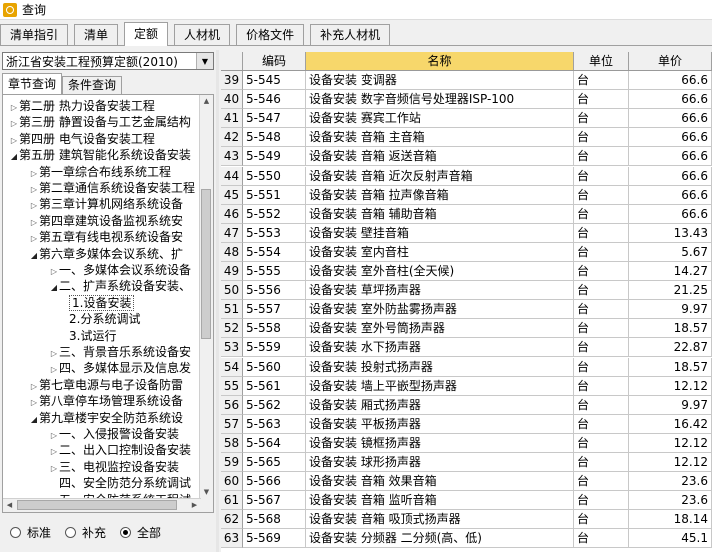  What do you see at coordinates (466, 520) in the screenshot?
I see `table-row: 62 5-568 设备安装 音箱 吸顶式扬声器台 18.14` at bounding box center [466, 520].